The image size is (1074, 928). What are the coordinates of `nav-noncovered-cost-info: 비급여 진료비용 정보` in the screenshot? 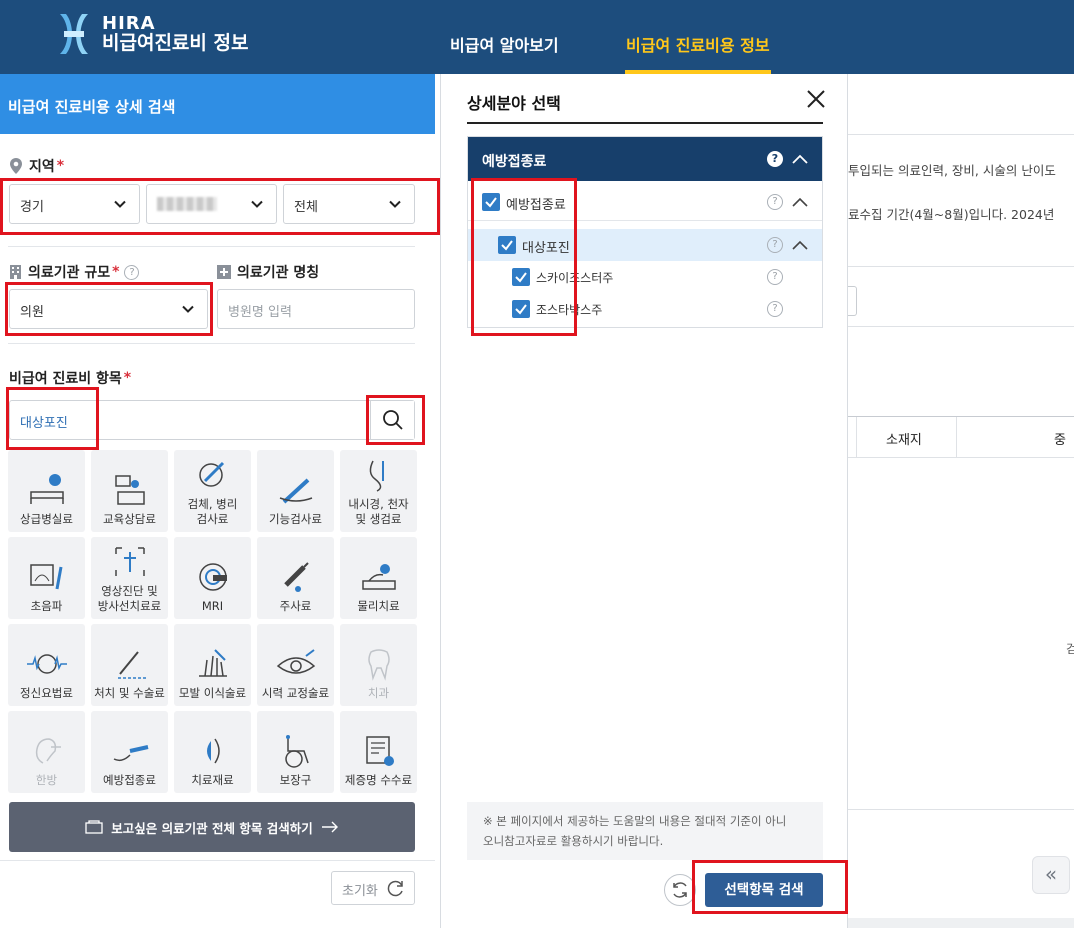 It's located at (698, 44).